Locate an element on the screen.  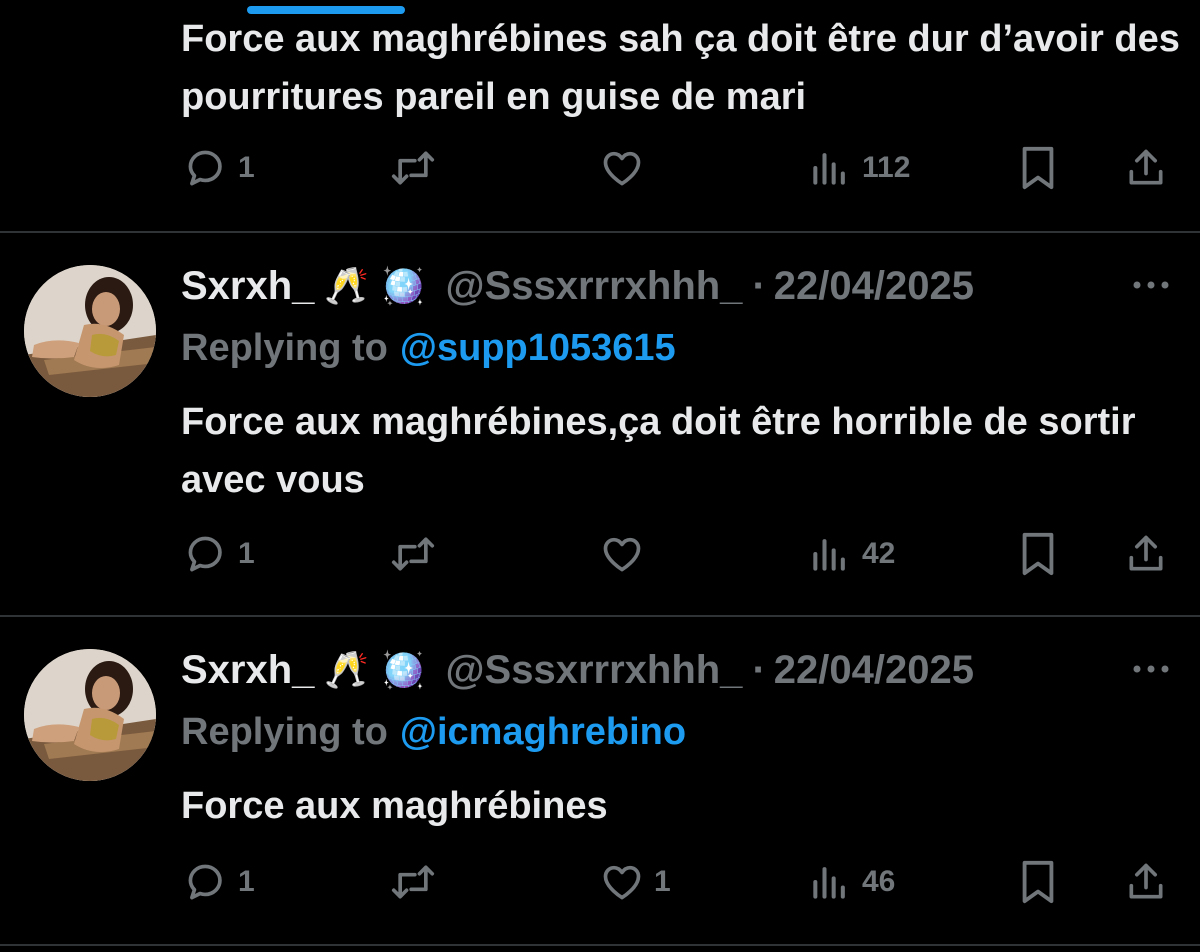
views-button: 42 is located at coordinates (851, 554).